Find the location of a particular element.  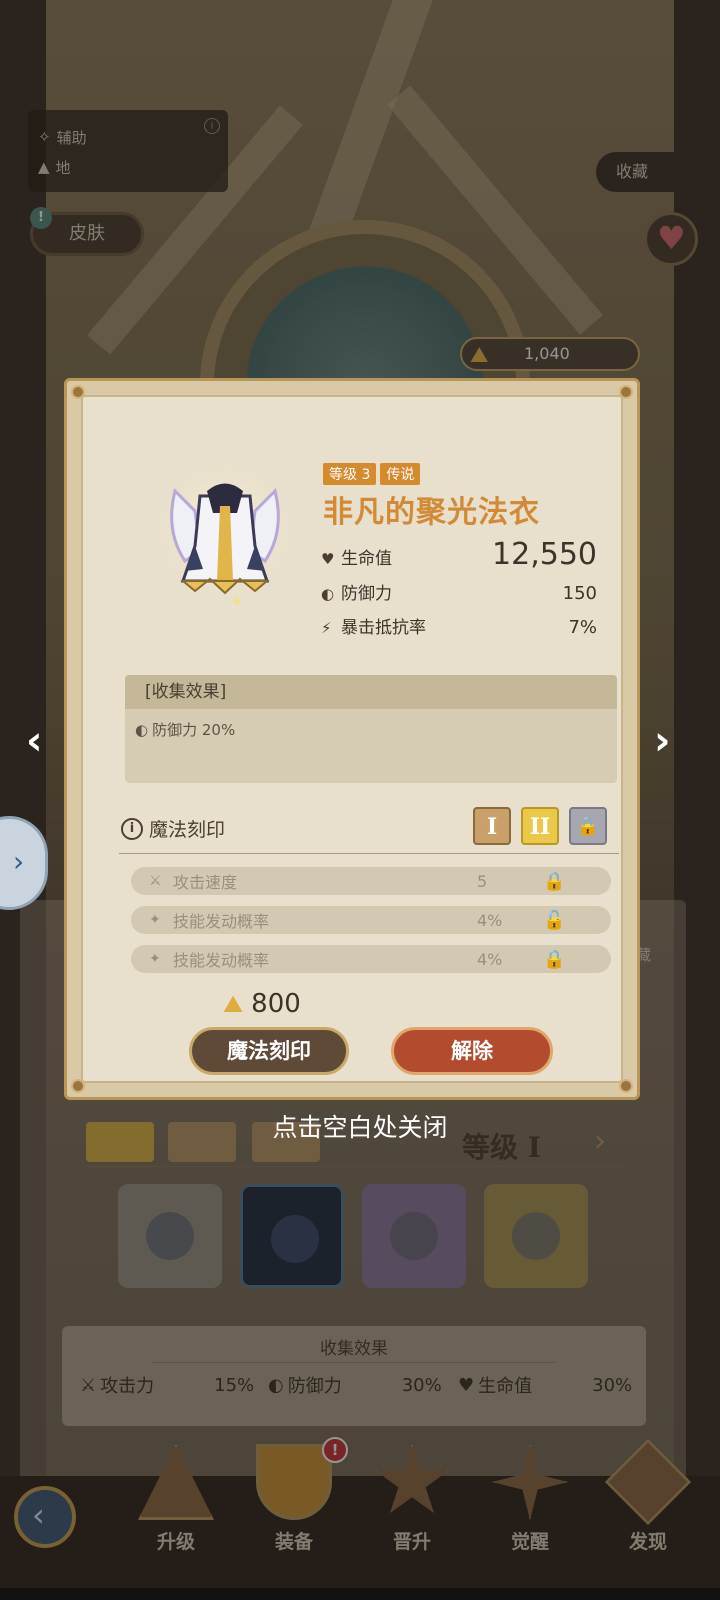

unlock-icon: 🔓 is located at coordinates (554, 920).